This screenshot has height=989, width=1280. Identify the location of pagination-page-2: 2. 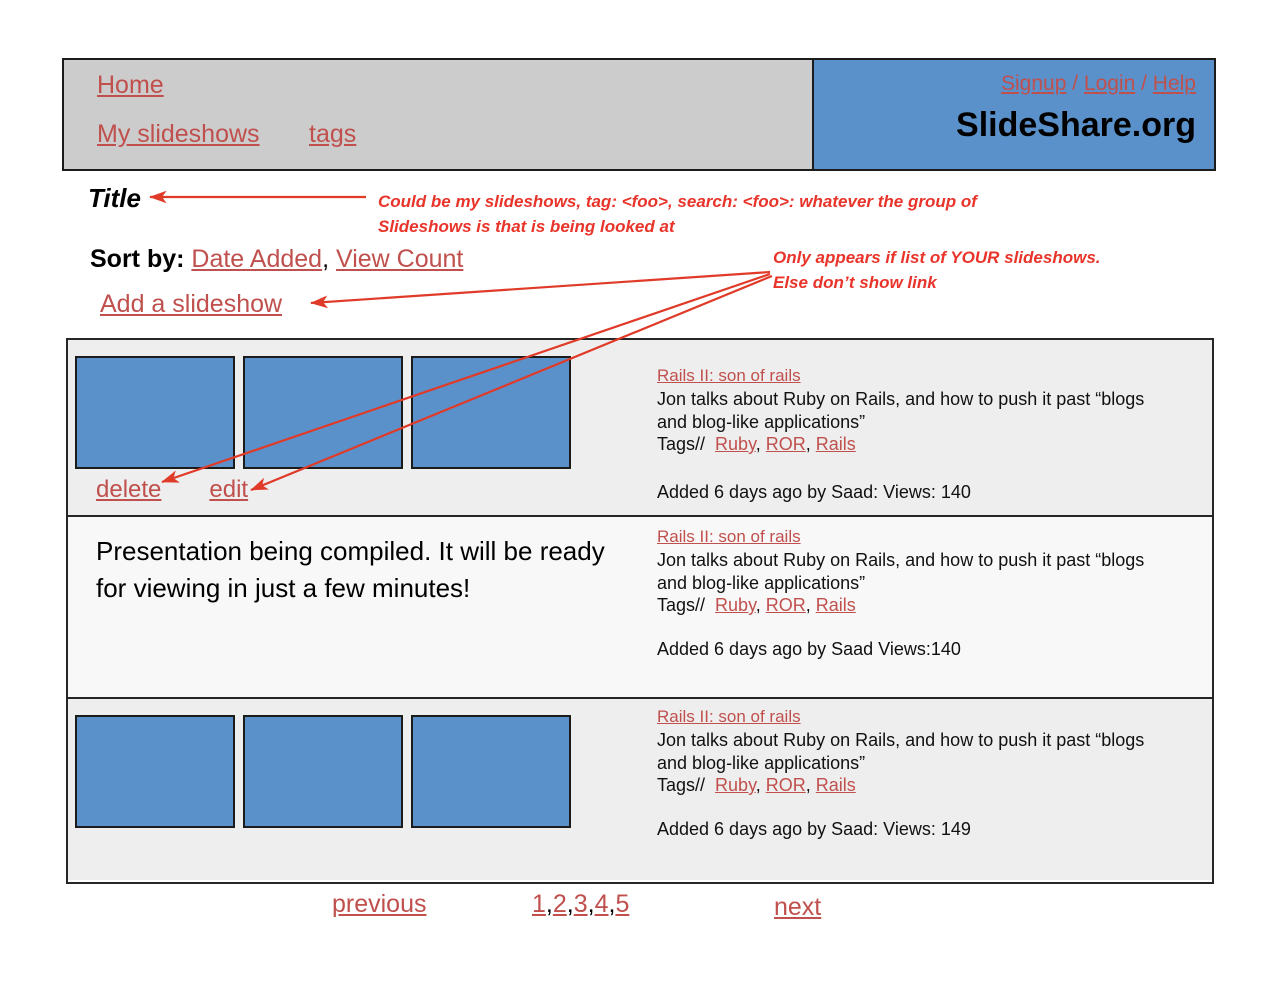
(560, 904).